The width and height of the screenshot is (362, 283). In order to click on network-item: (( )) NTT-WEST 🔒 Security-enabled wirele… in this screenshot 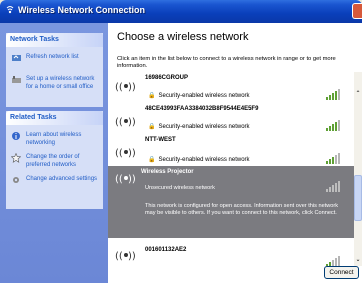, I will do `click(231, 149)`.